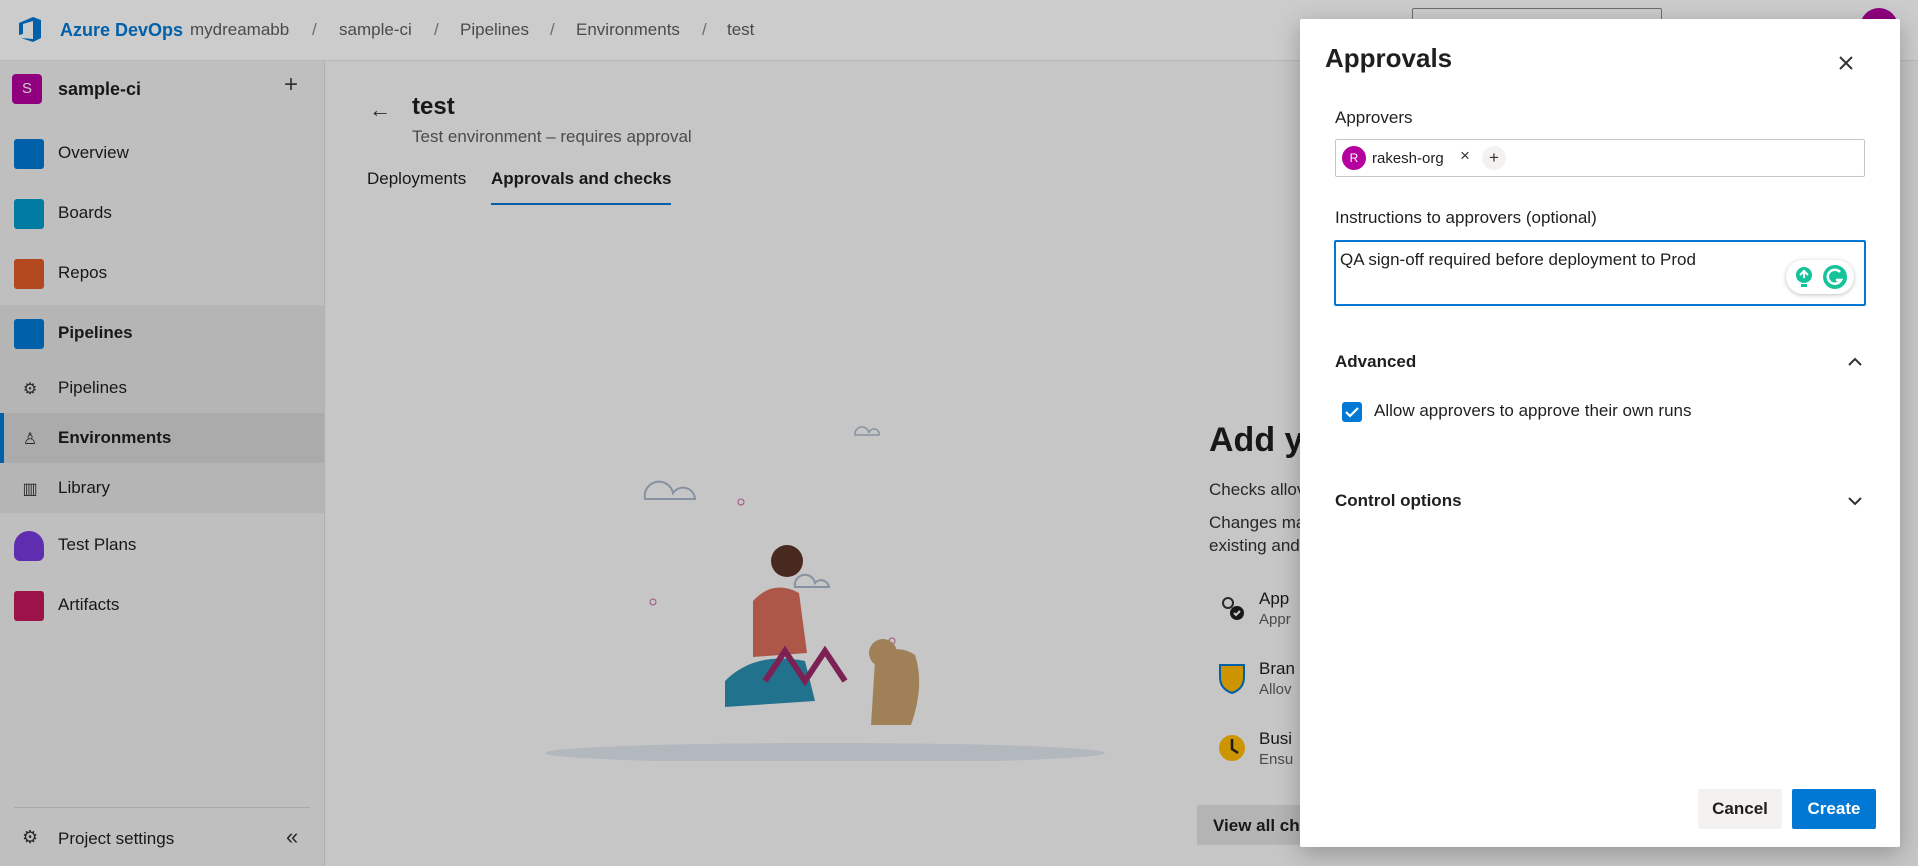  What do you see at coordinates (1389, 58) in the screenshot?
I see `dialog-title: Approvals` at bounding box center [1389, 58].